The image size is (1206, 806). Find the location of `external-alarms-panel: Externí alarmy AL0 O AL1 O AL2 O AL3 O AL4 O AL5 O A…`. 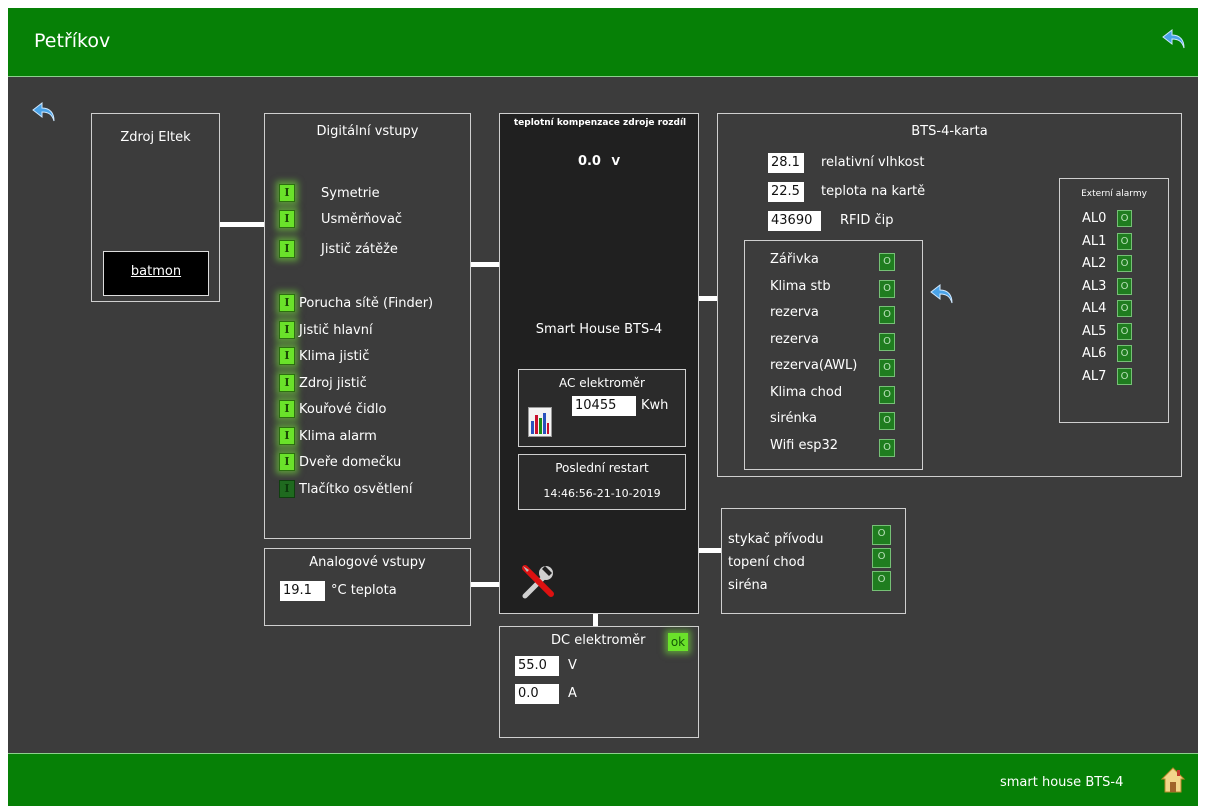

external-alarms-panel: Externí alarmy AL0 O AL1 O AL2 O AL3 O AL4 O AL5 O A… is located at coordinates (1114, 300).